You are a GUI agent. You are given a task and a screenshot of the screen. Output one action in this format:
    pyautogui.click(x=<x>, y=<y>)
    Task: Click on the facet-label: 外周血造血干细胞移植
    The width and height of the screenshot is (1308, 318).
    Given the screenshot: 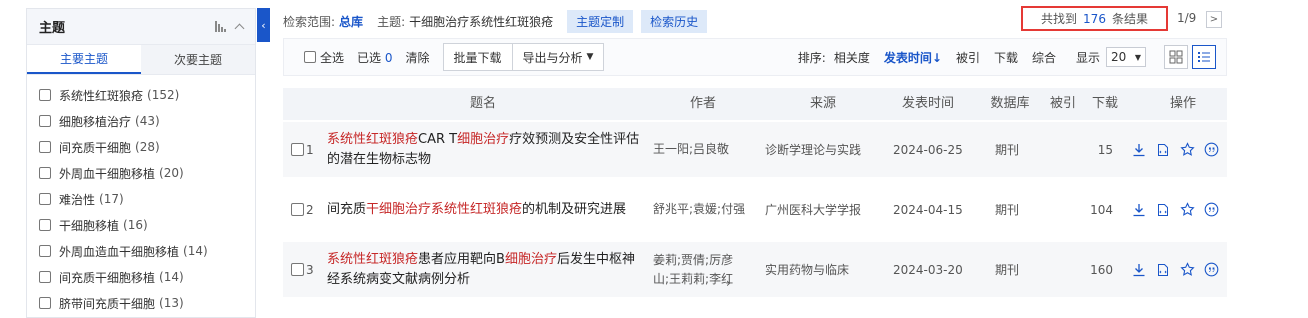 What is the action you would take?
    pyautogui.click(x=119, y=251)
    